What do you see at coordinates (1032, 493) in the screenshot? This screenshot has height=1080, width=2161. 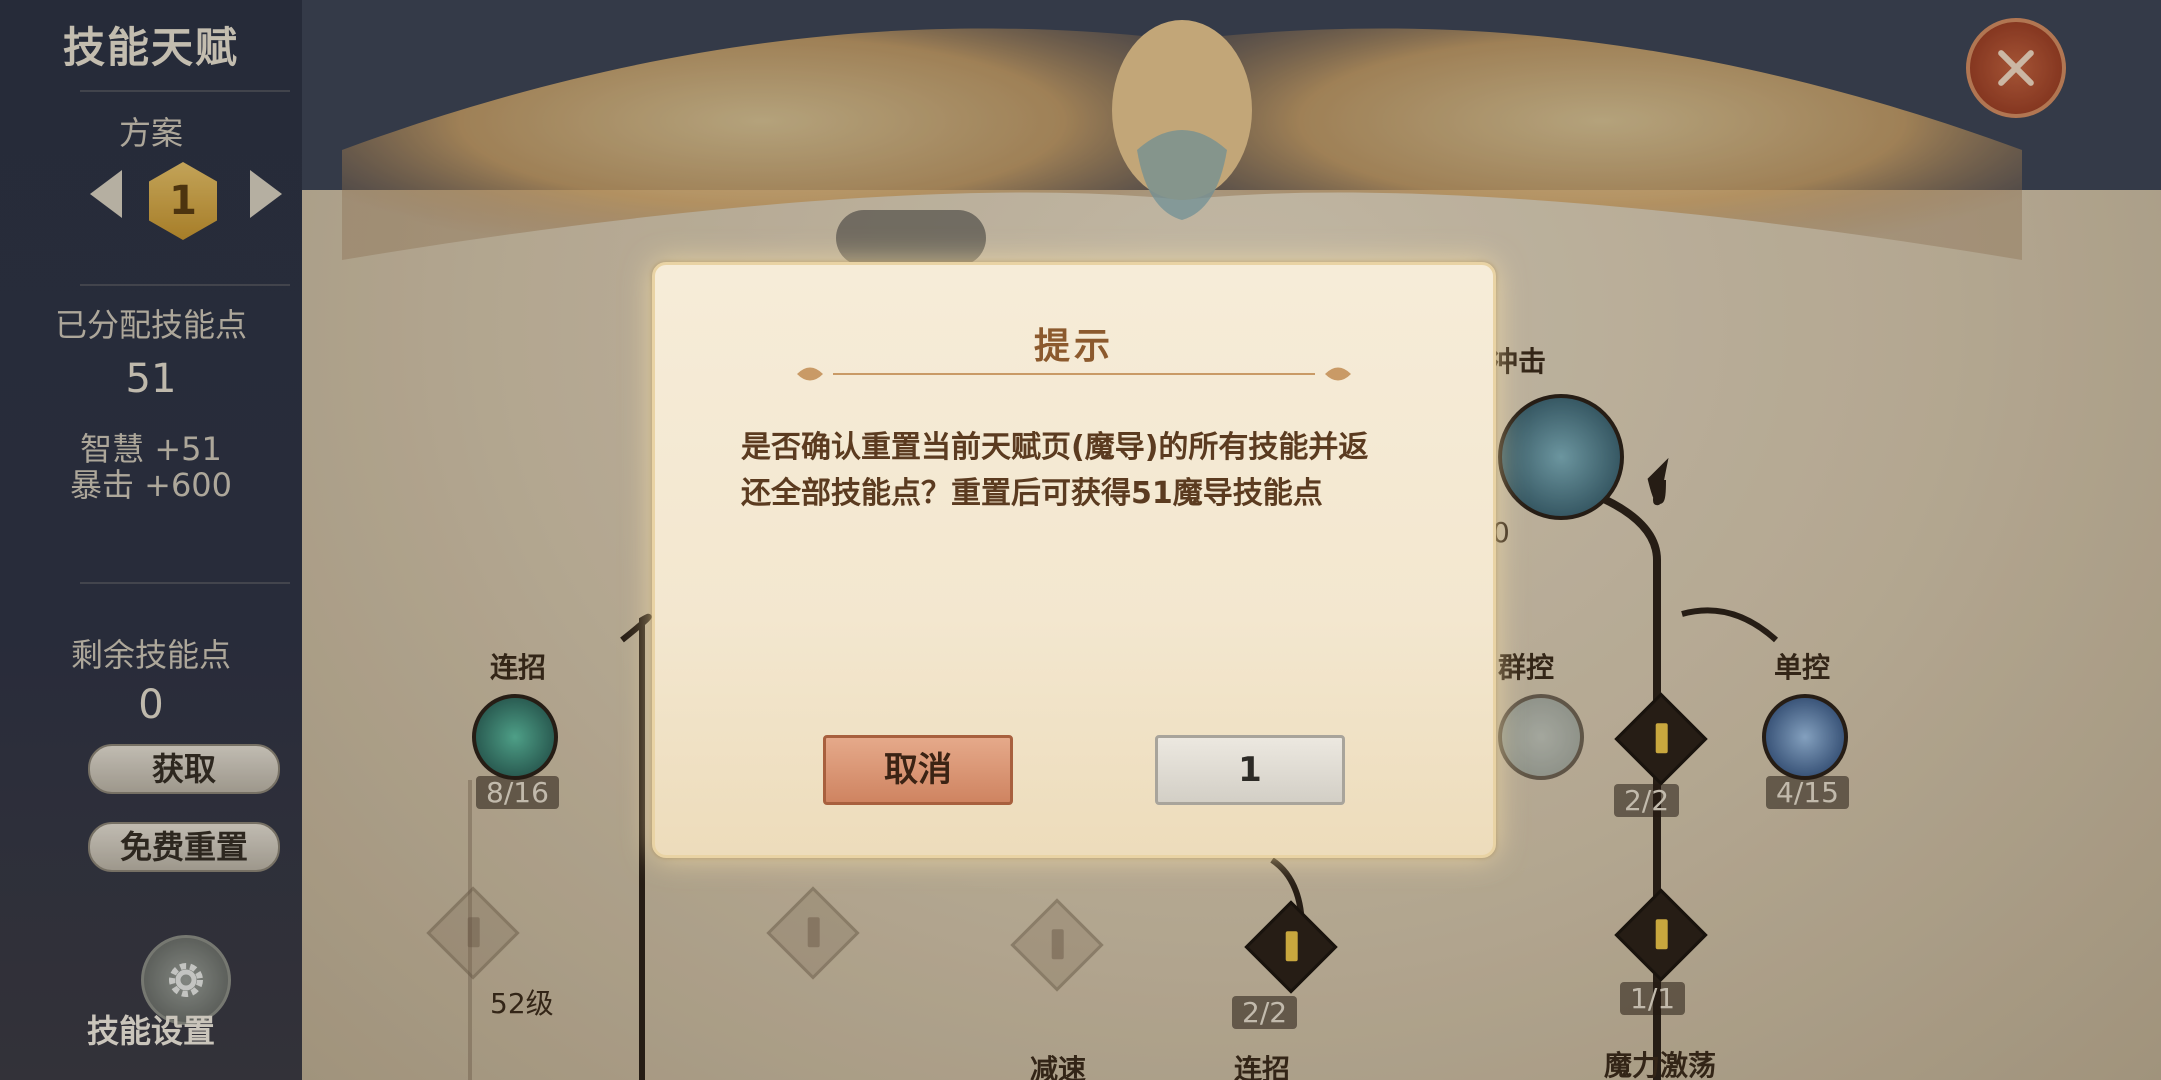 I see `dialog-message-line: 还全部技能点？重置后可获得51魔导技能点` at bounding box center [1032, 493].